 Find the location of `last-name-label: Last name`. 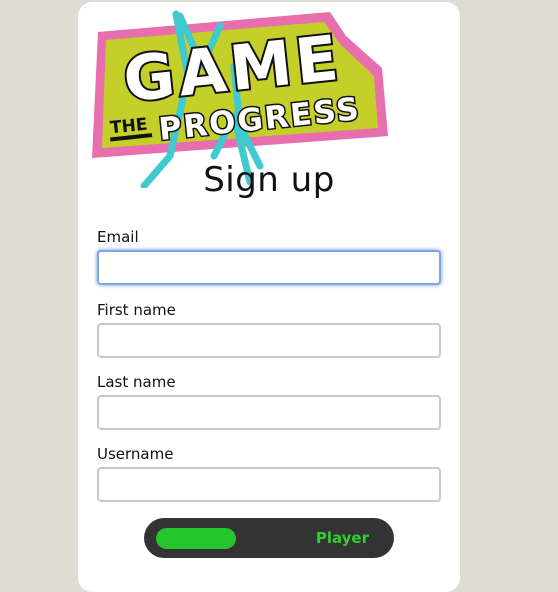

last-name-label: Last name is located at coordinates (136, 382).